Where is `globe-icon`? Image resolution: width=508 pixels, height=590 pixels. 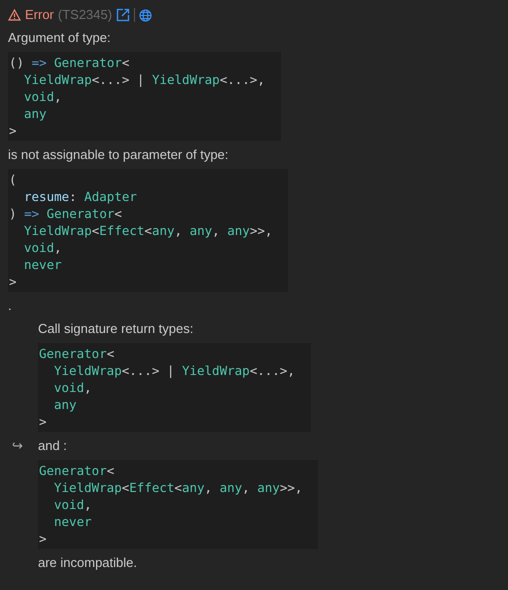 globe-icon is located at coordinates (145, 15).